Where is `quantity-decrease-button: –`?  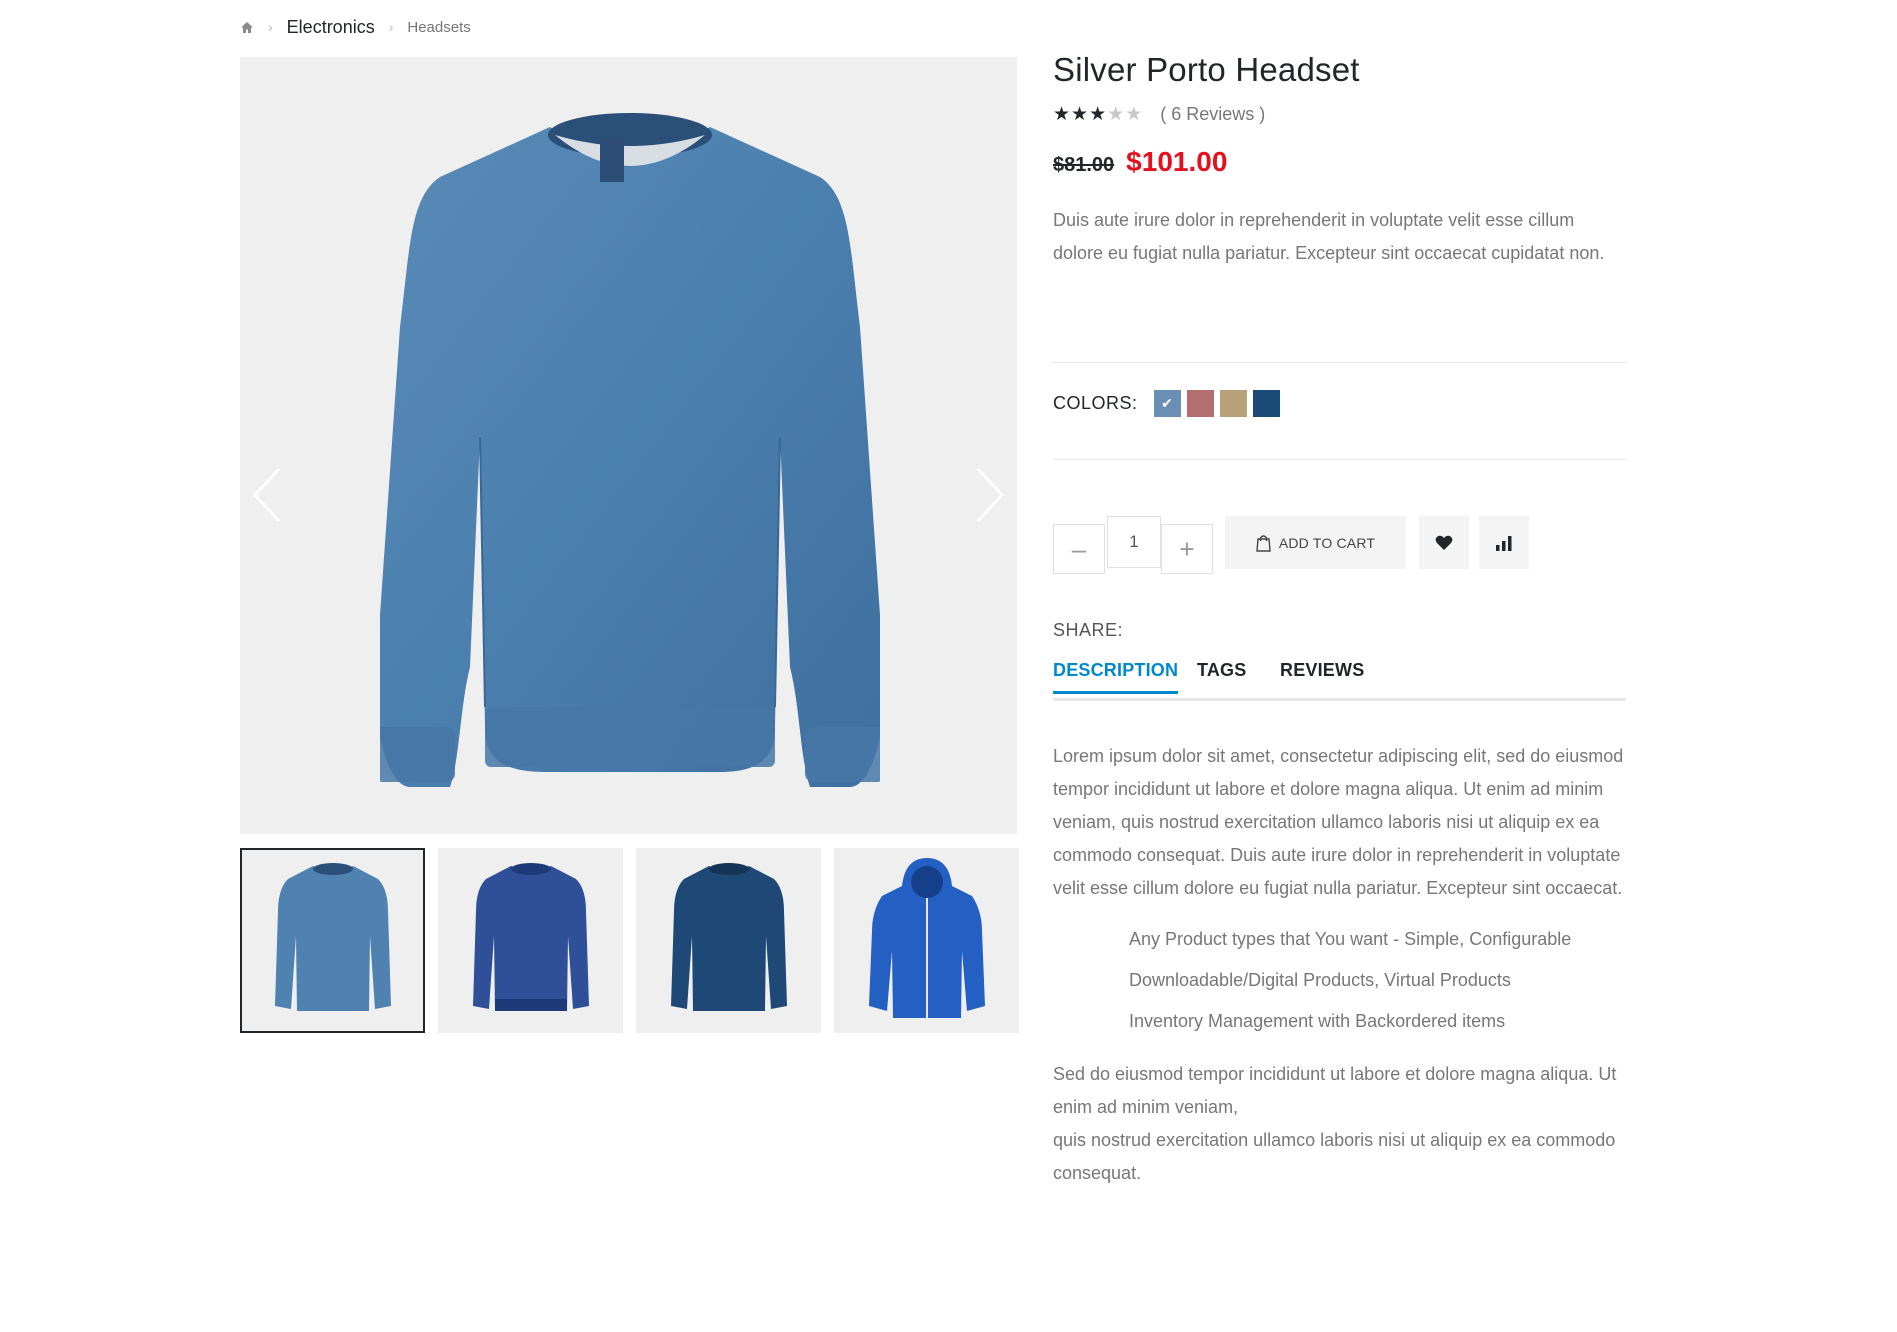 quantity-decrease-button: – is located at coordinates (1079, 549).